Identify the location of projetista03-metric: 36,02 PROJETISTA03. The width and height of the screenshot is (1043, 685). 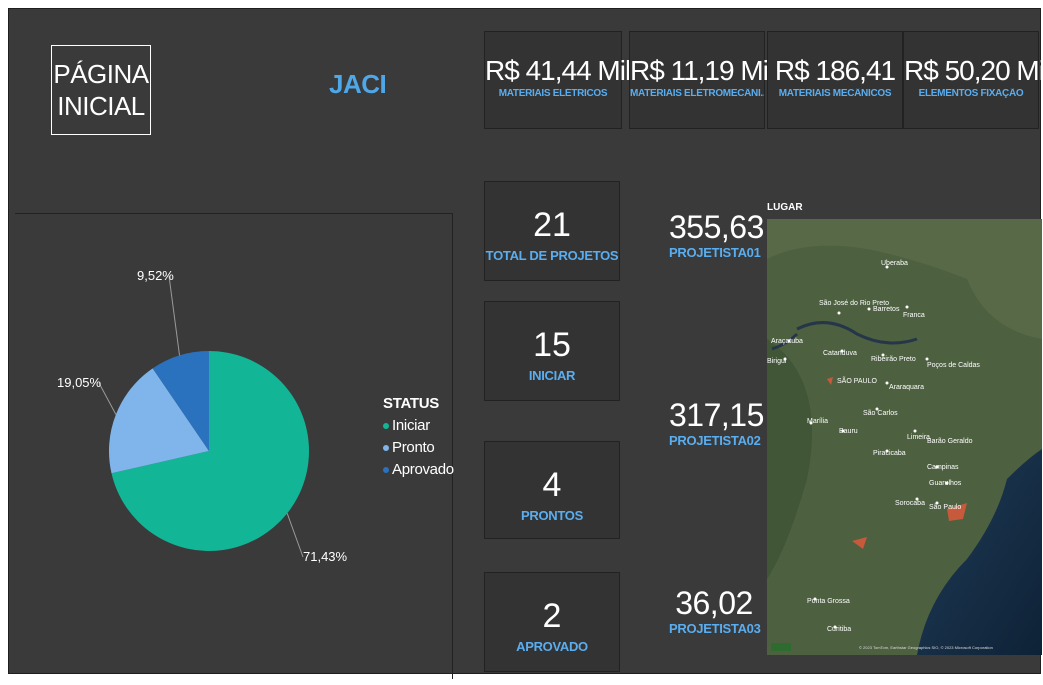
(715, 610).